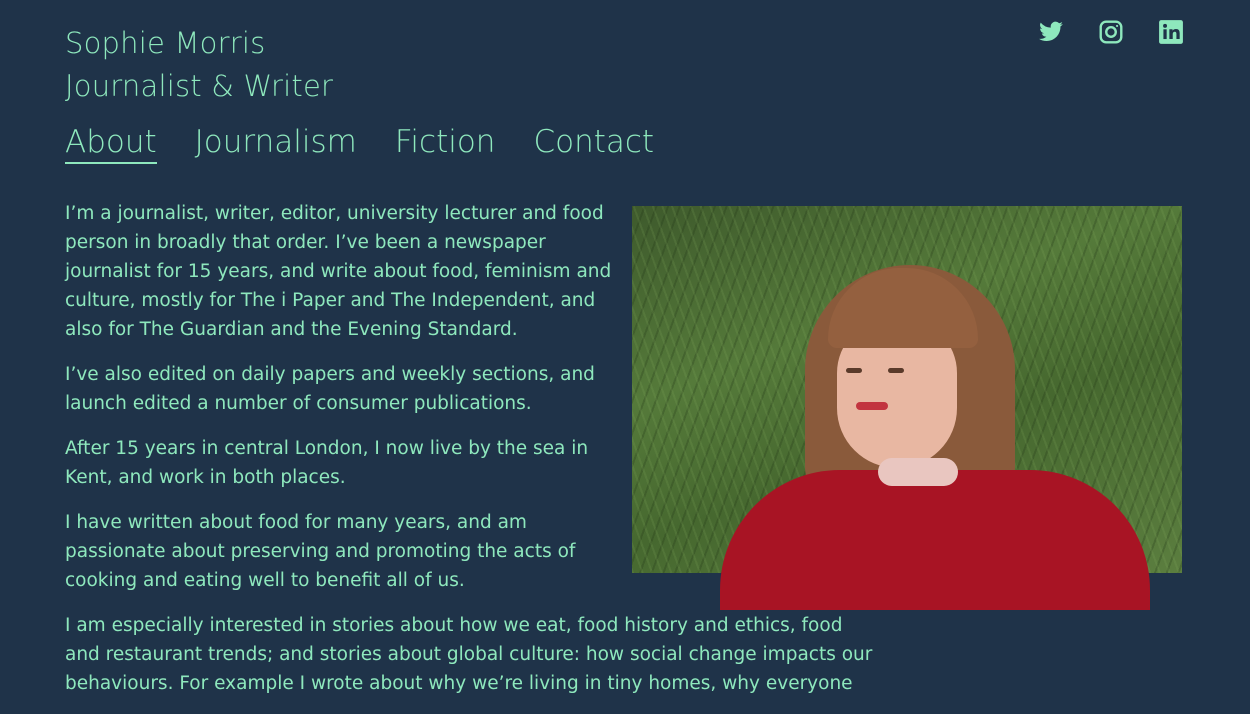  What do you see at coordinates (199, 43) in the screenshot?
I see `site-name: Sophie Morris` at bounding box center [199, 43].